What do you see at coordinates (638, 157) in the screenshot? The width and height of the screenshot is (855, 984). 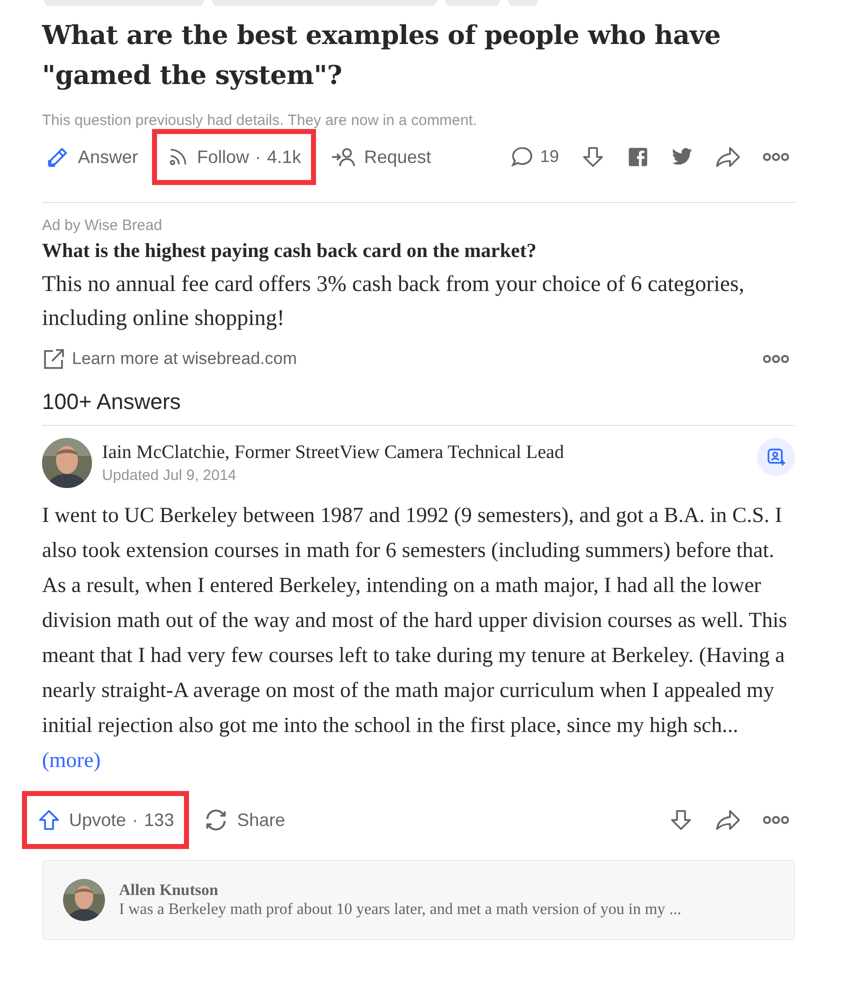 I see `facebook-icon` at bounding box center [638, 157].